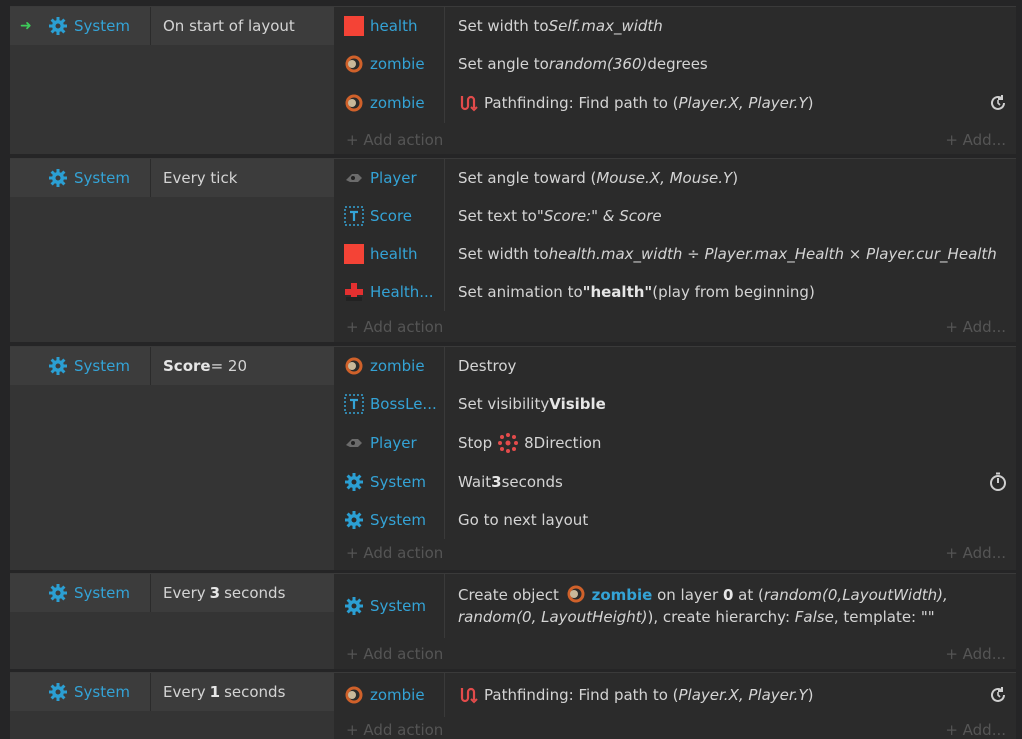 The width and height of the screenshot is (1022, 739). Describe the element at coordinates (354, 443) in the screenshot. I see `player-sprite-icon` at that location.